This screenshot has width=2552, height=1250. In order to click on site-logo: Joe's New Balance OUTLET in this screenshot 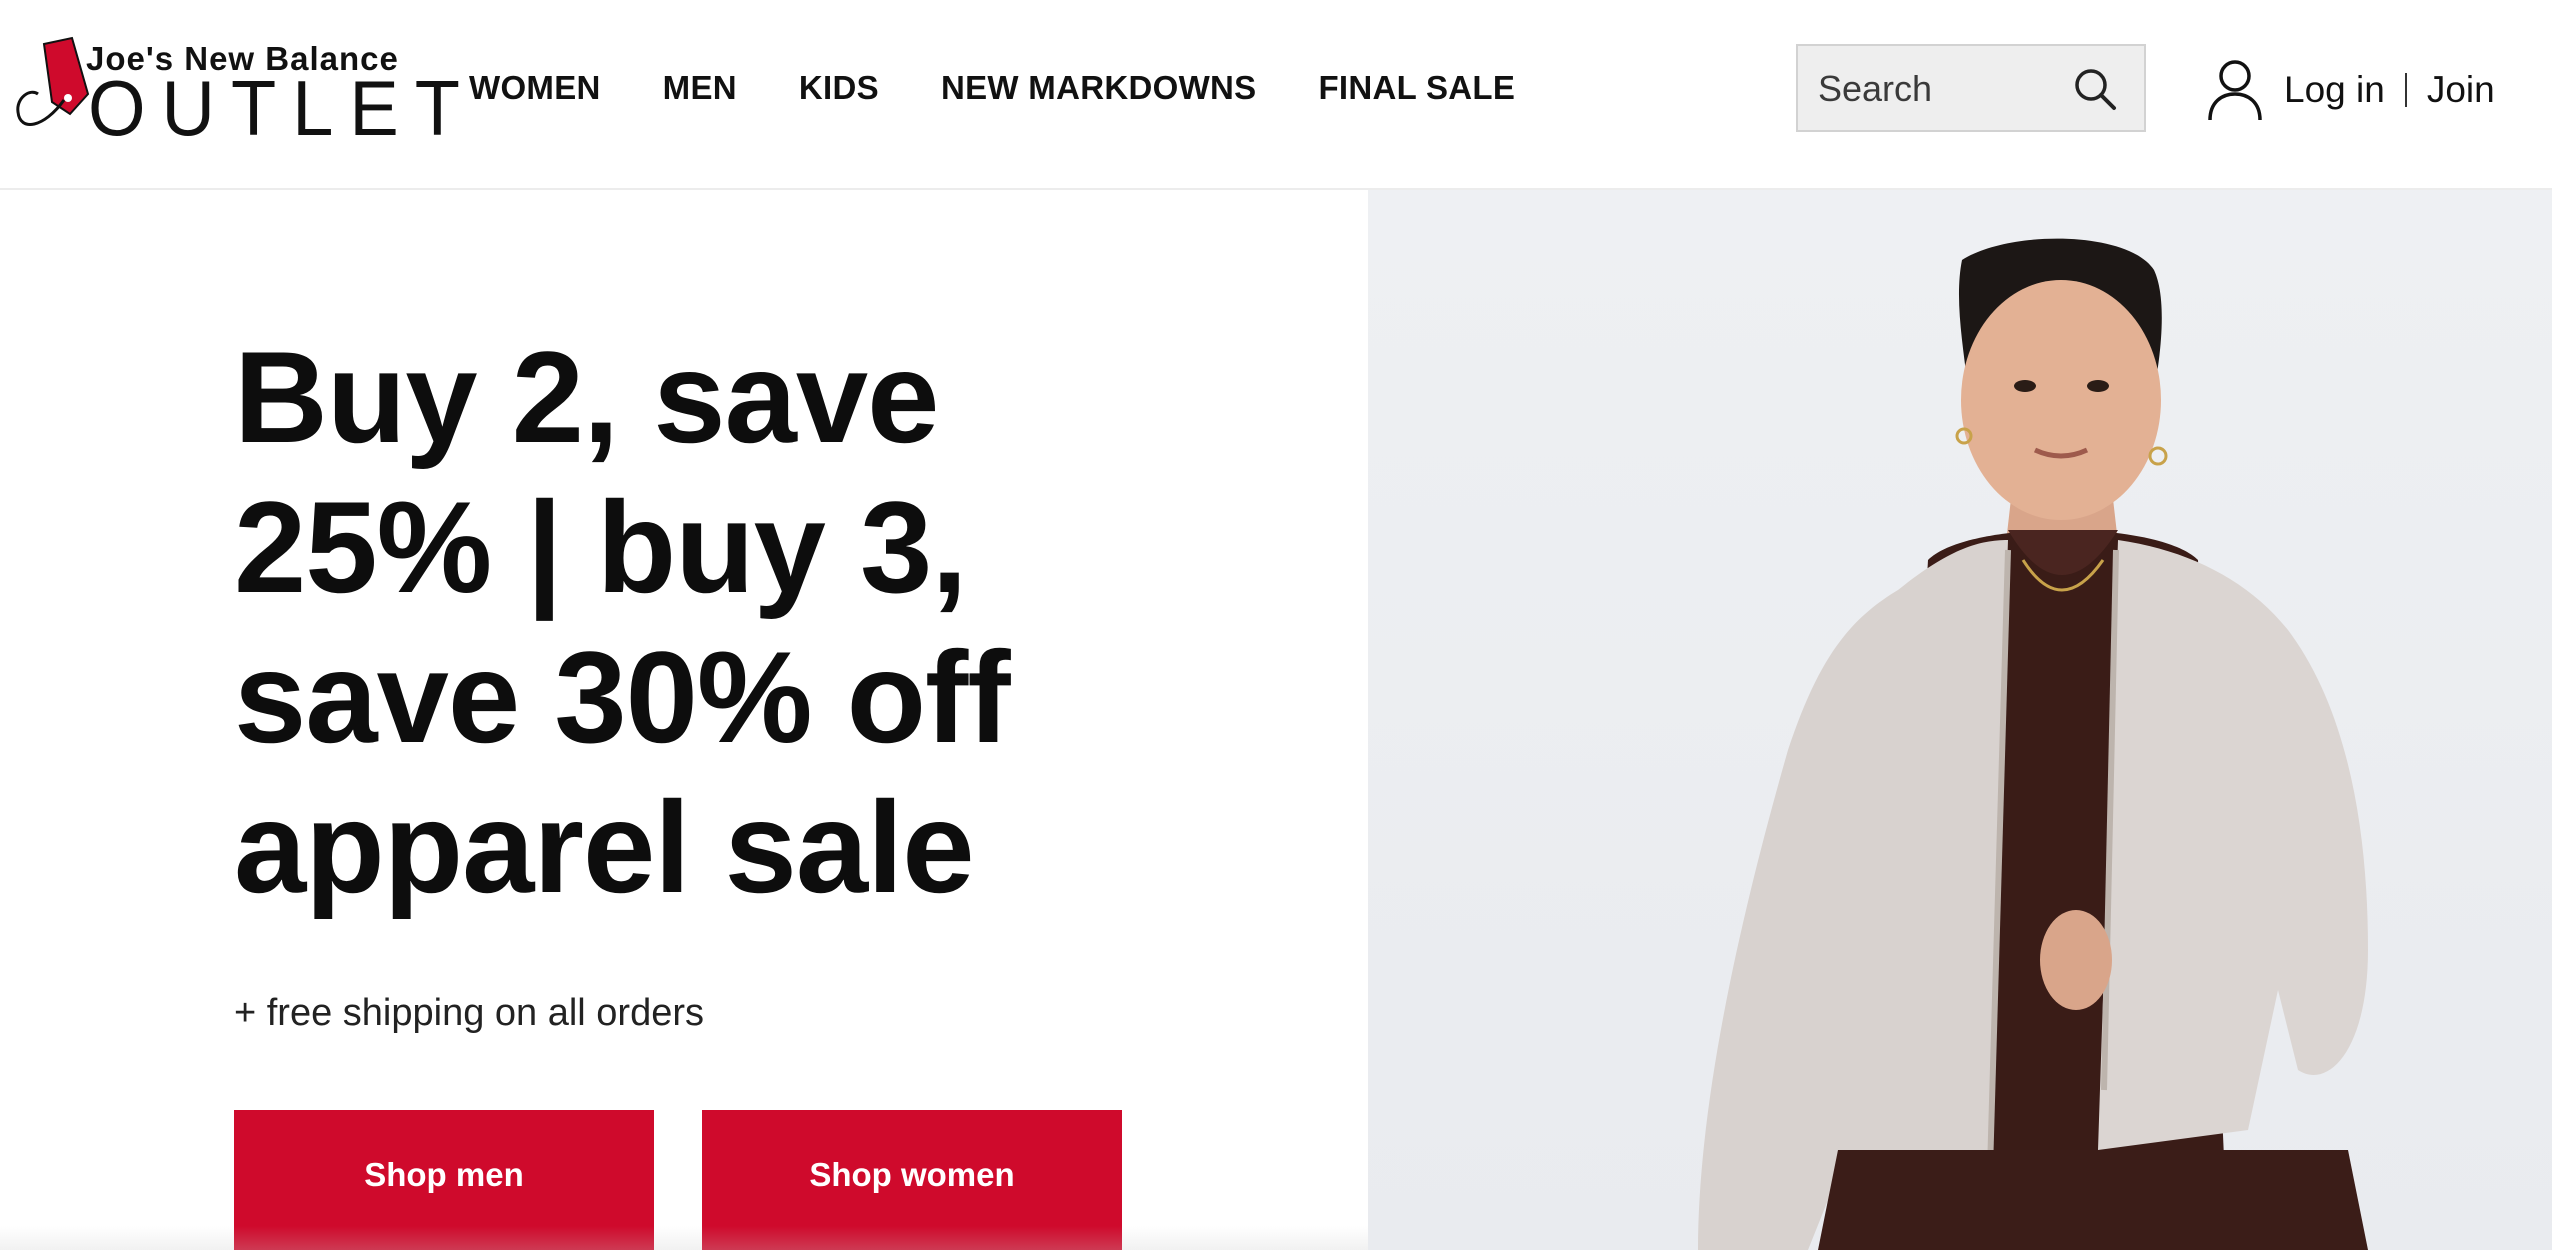, I will do `click(237, 91)`.